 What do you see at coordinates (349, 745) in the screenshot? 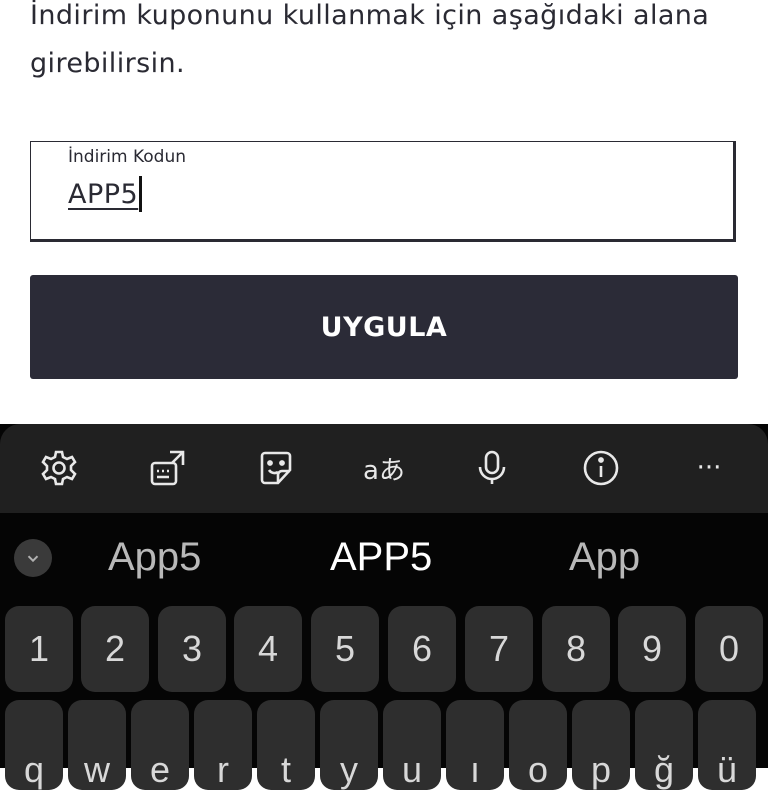
I see `key-y: y` at bounding box center [349, 745].